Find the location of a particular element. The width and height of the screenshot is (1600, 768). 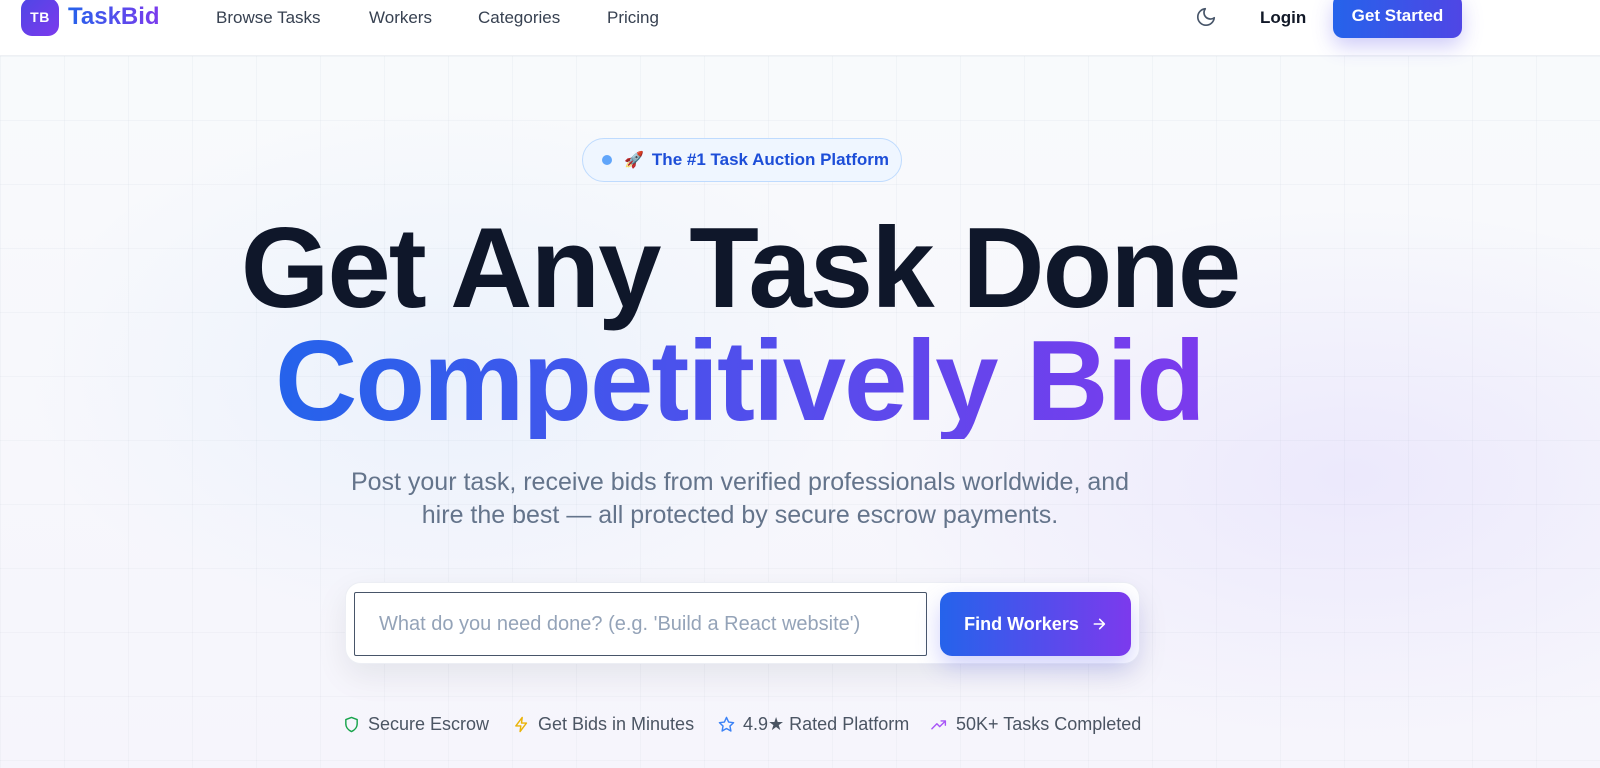

hero-title-line2: Competitively Bid is located at coordinates (742, 382).